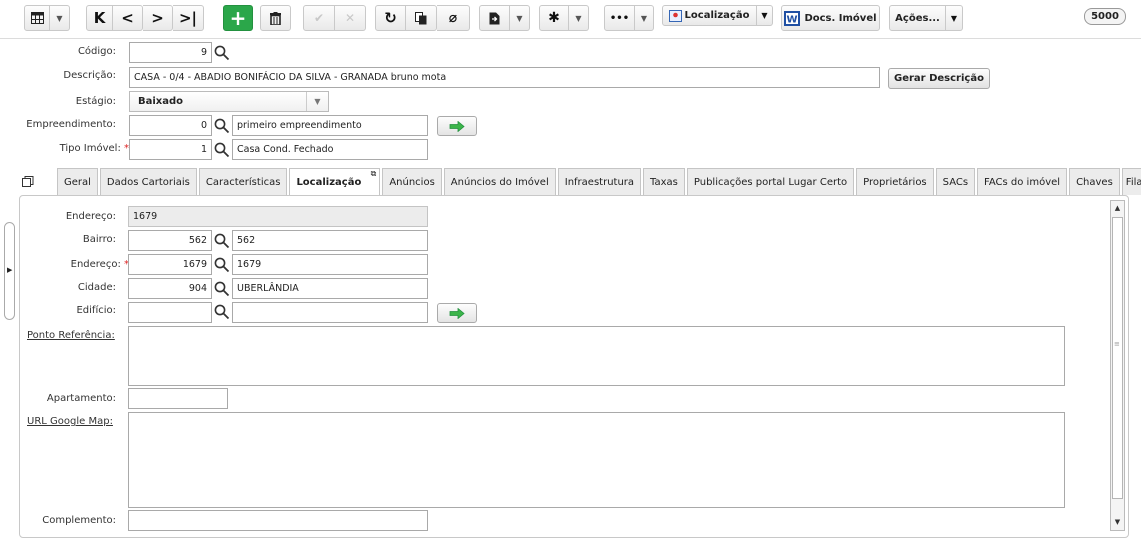  What do you see at coordinates (28, 181) in the screenshot?
I see `expand-tabs-icon` at bounding box center [28, 181].